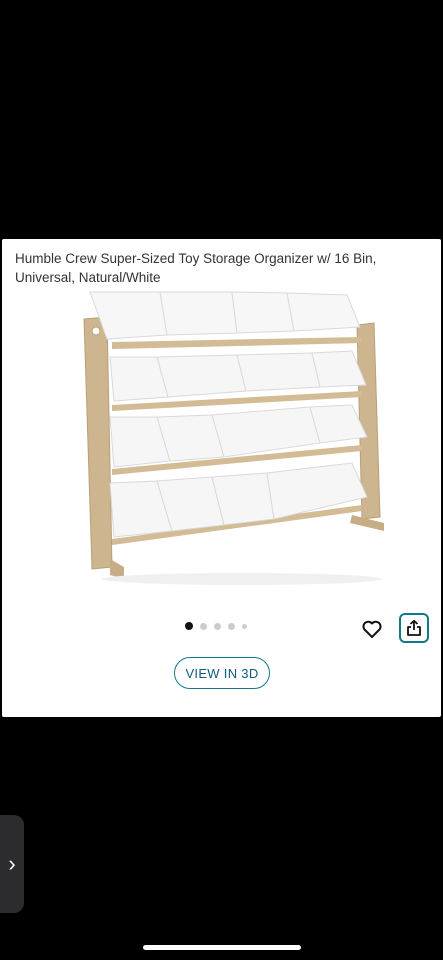  Describe the element at coordinates (222, 673) in the screenshot. I see `view-in-3d-button: VIEW IN 3D` at that location.